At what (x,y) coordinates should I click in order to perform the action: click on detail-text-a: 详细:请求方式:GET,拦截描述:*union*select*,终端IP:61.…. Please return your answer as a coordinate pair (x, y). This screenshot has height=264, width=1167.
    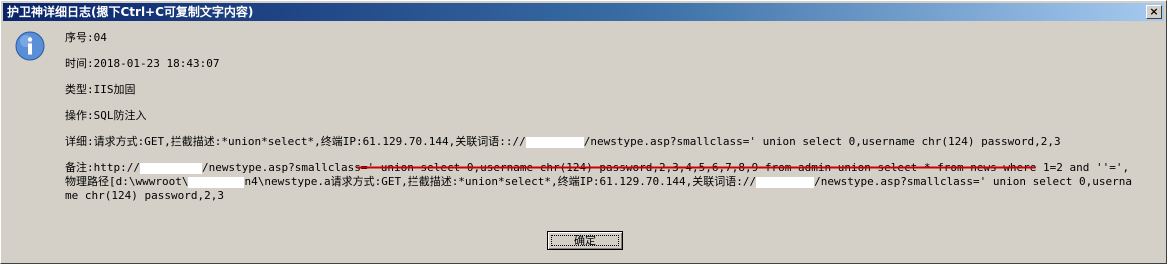
    Looking at the image, I should click on (295, 141).